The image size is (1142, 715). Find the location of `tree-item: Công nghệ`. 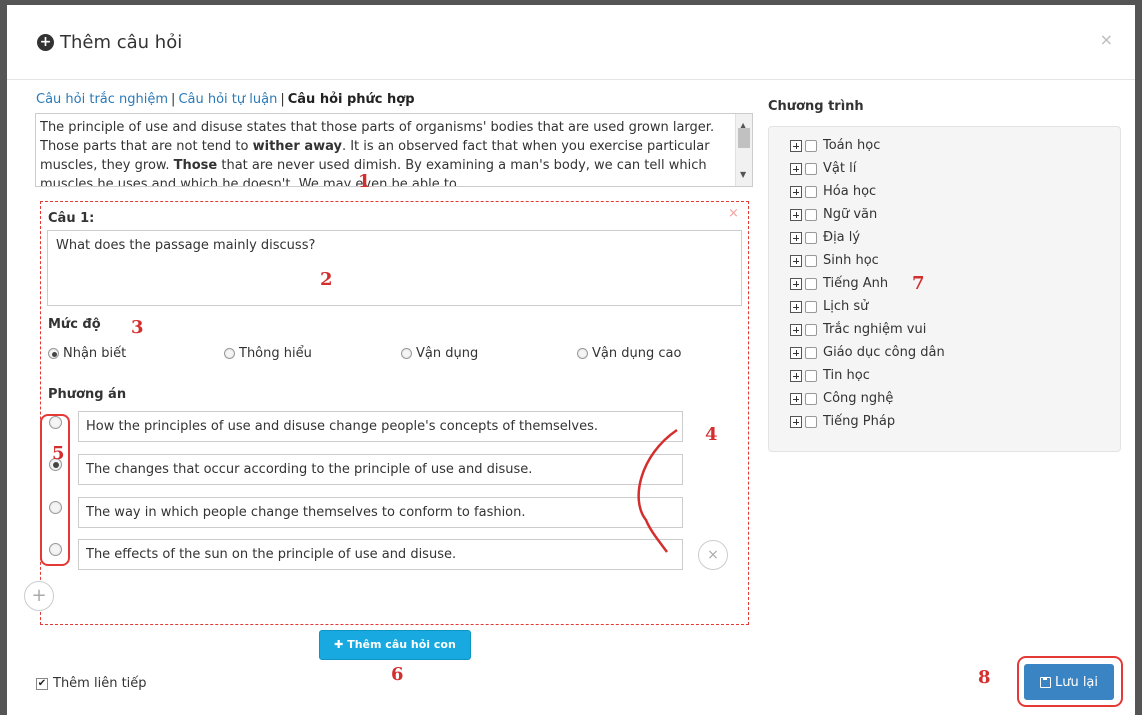

tree-item: Công nghệ is located at coordinates (841, 398).